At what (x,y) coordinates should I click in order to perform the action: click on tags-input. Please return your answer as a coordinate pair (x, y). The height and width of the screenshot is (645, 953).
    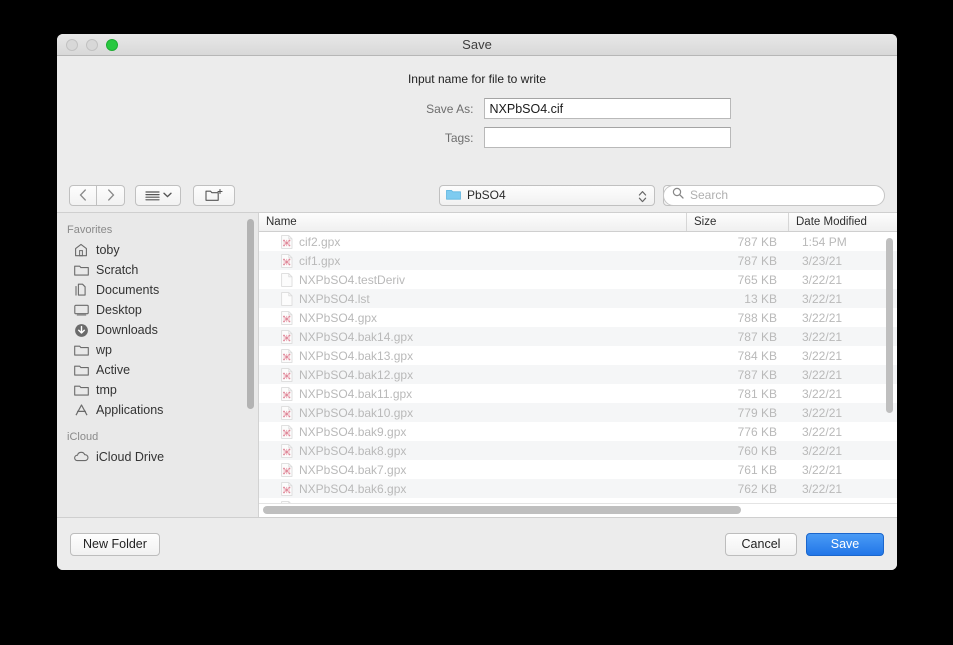
    Looking at the image, I should click on (607, 137).